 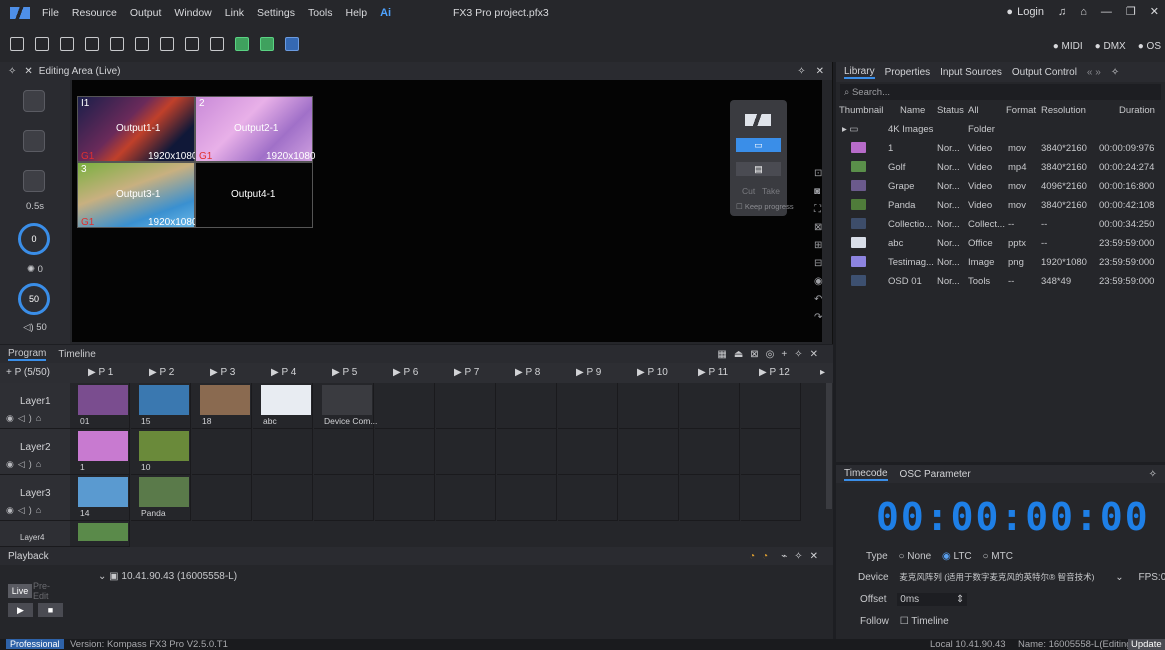 What do you see at coordinates (817, 209) in the screenshot?
I see `expand-tool-icon: ⛶` at bounding box center [817, 209].